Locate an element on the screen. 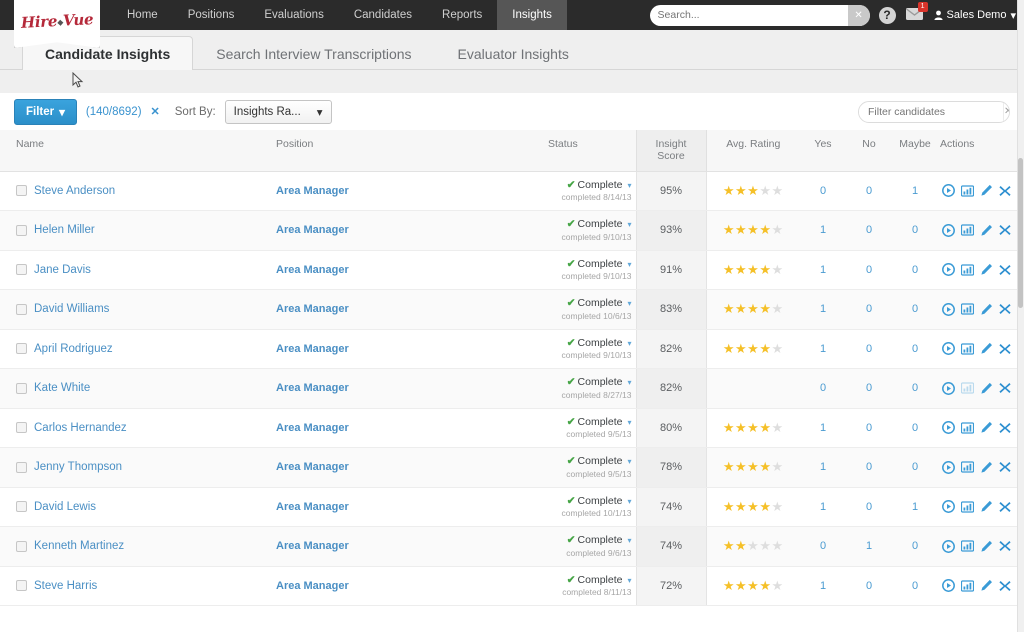 This screenshot has height=632, width=1024. page-scrollbar is located at coordinates (1020, 316).